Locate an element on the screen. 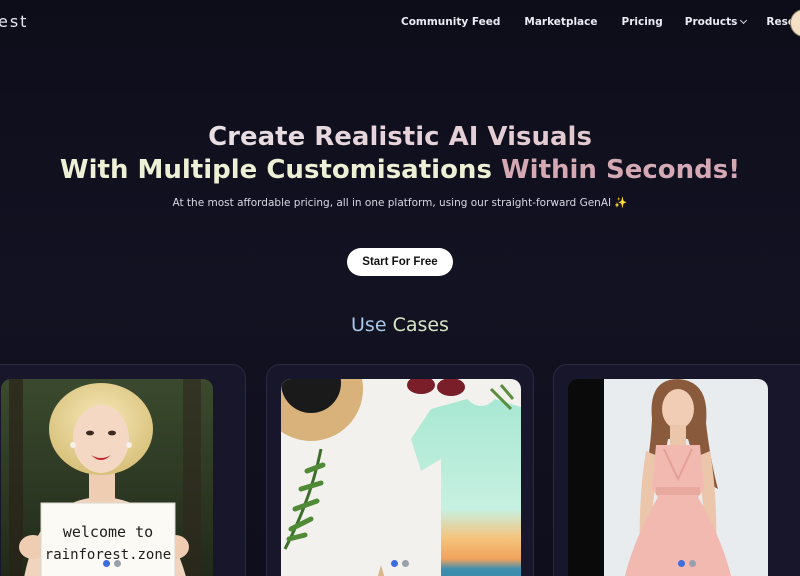  nav-products: Products is located at coordinates (716, 22).